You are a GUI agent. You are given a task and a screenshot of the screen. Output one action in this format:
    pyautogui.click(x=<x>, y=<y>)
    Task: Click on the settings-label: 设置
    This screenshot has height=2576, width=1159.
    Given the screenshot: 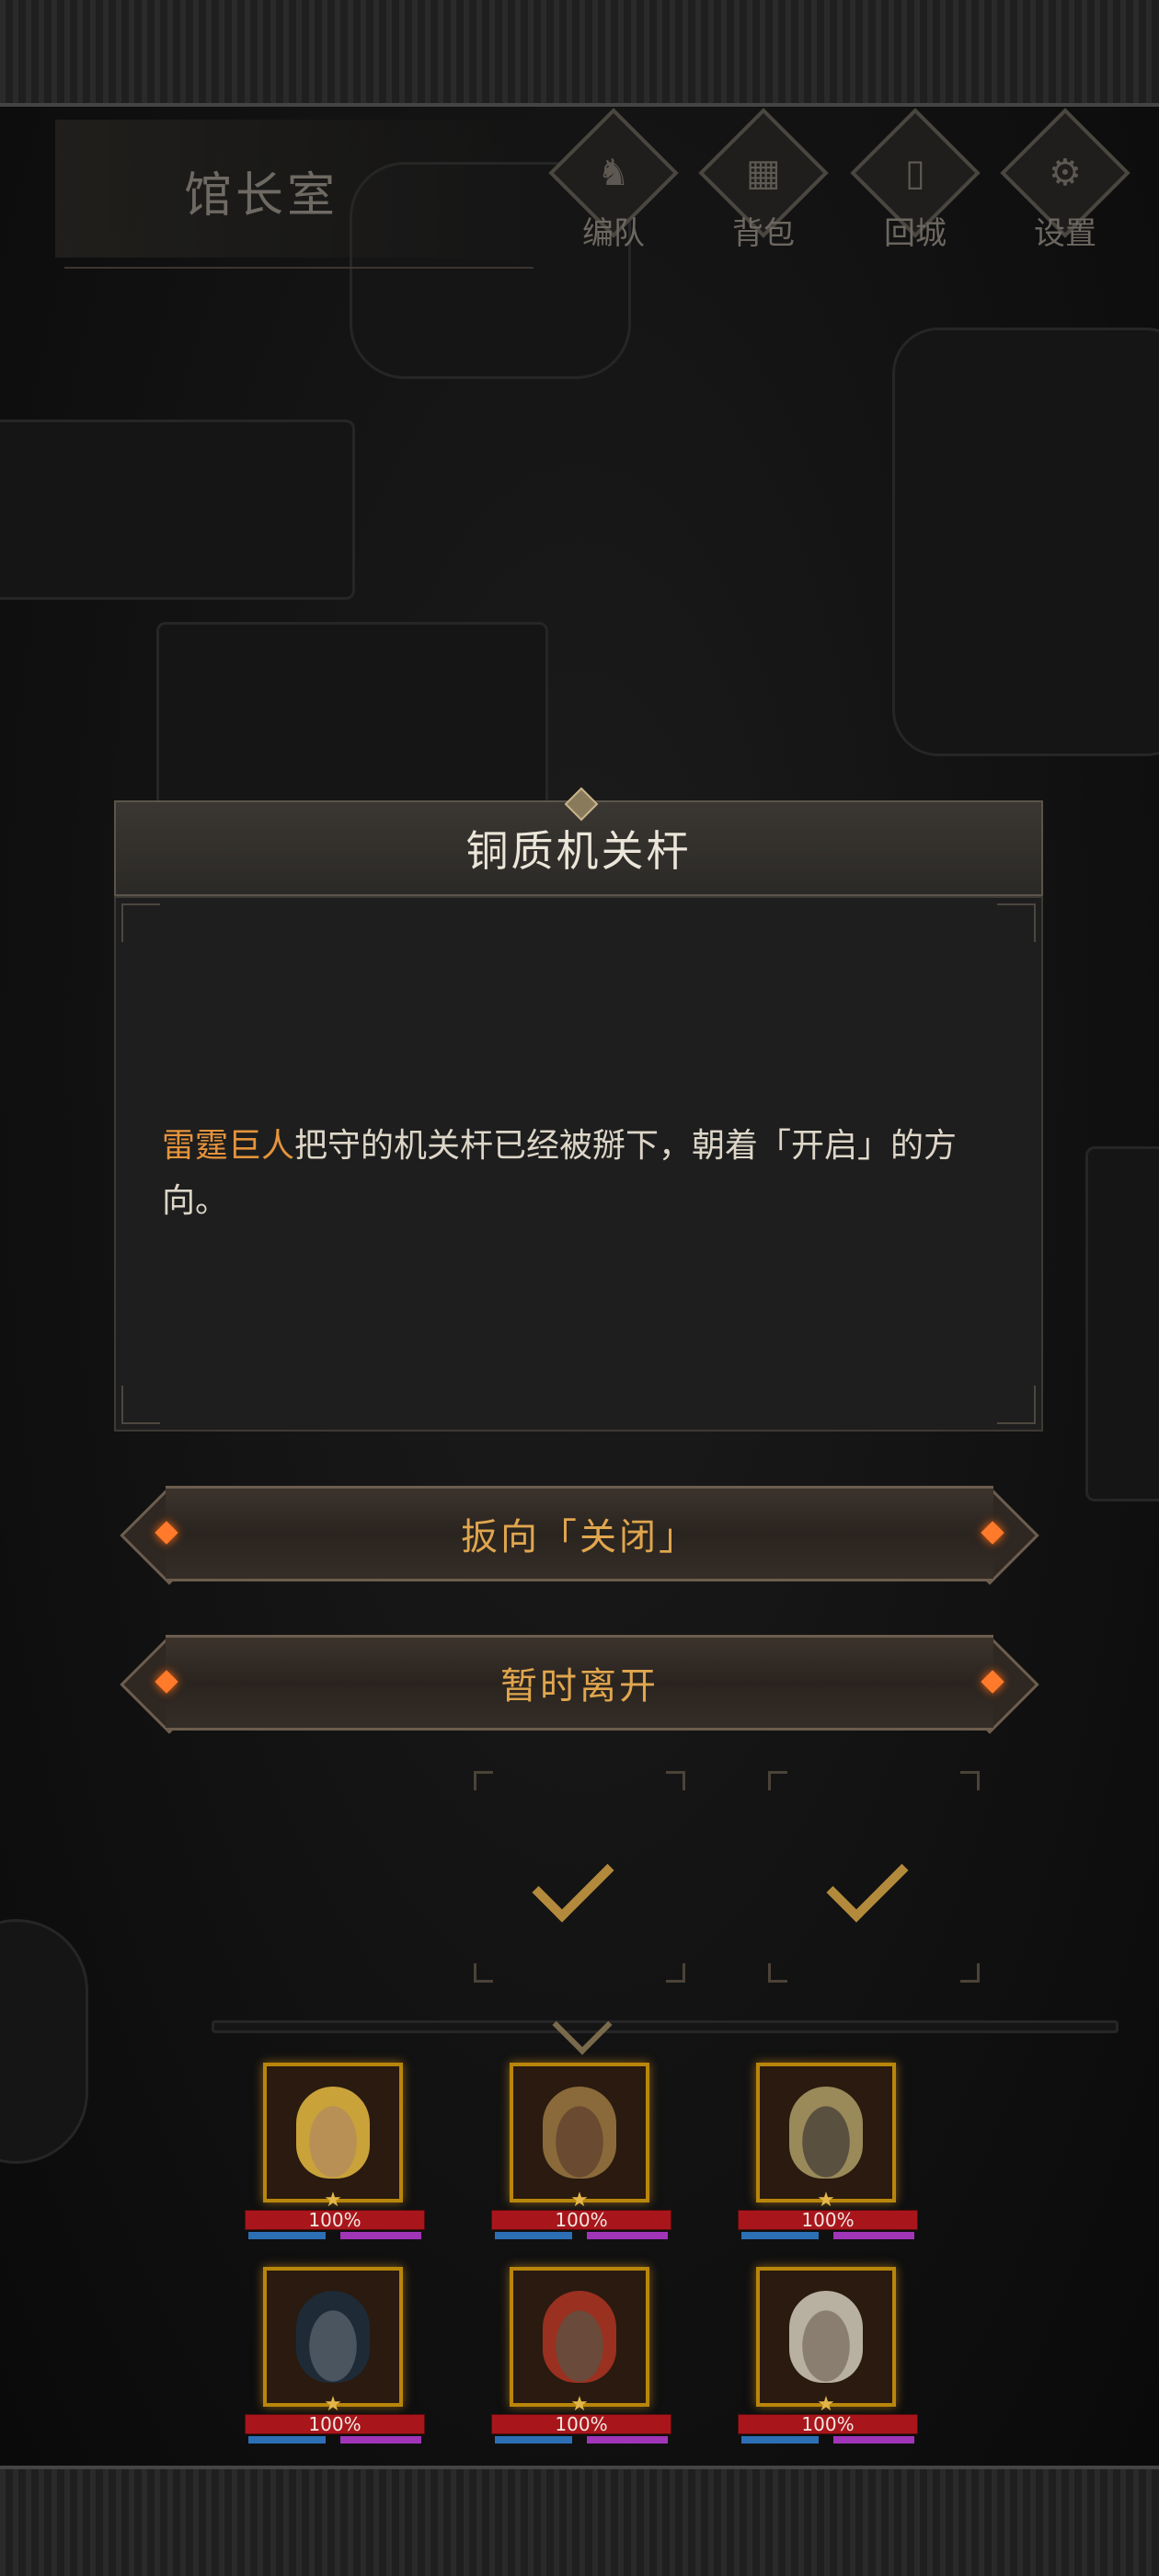 What is the action you would take?
    pyautogui.click(x=1065, y=233)
    